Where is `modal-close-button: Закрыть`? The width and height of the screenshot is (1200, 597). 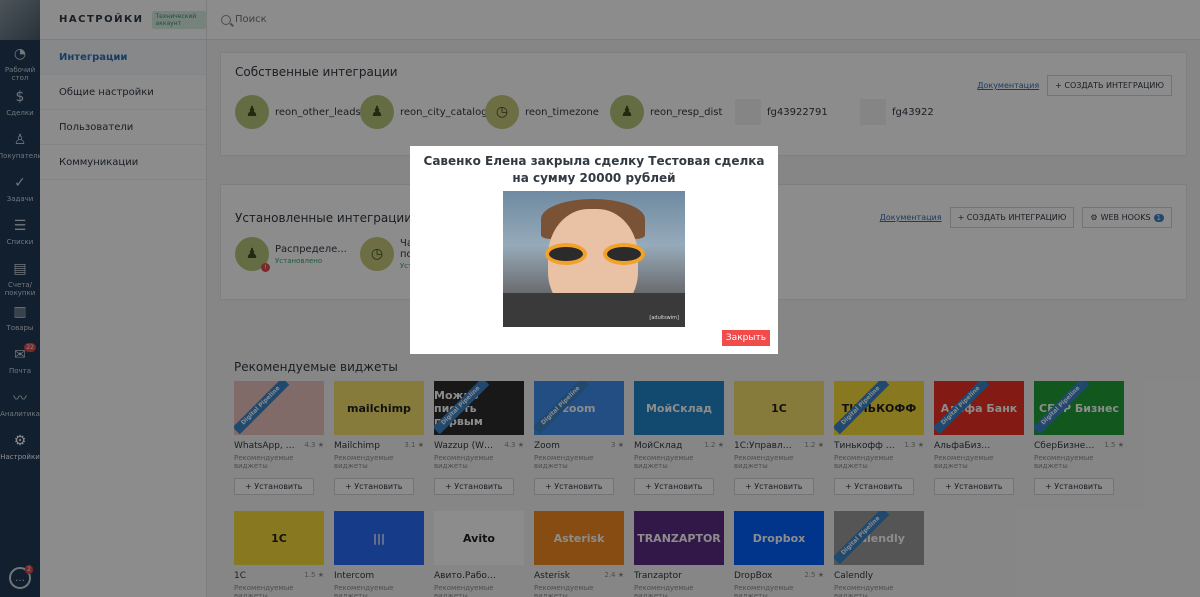 modal-close-button: Закрыть is located at coordinates (745, 338).